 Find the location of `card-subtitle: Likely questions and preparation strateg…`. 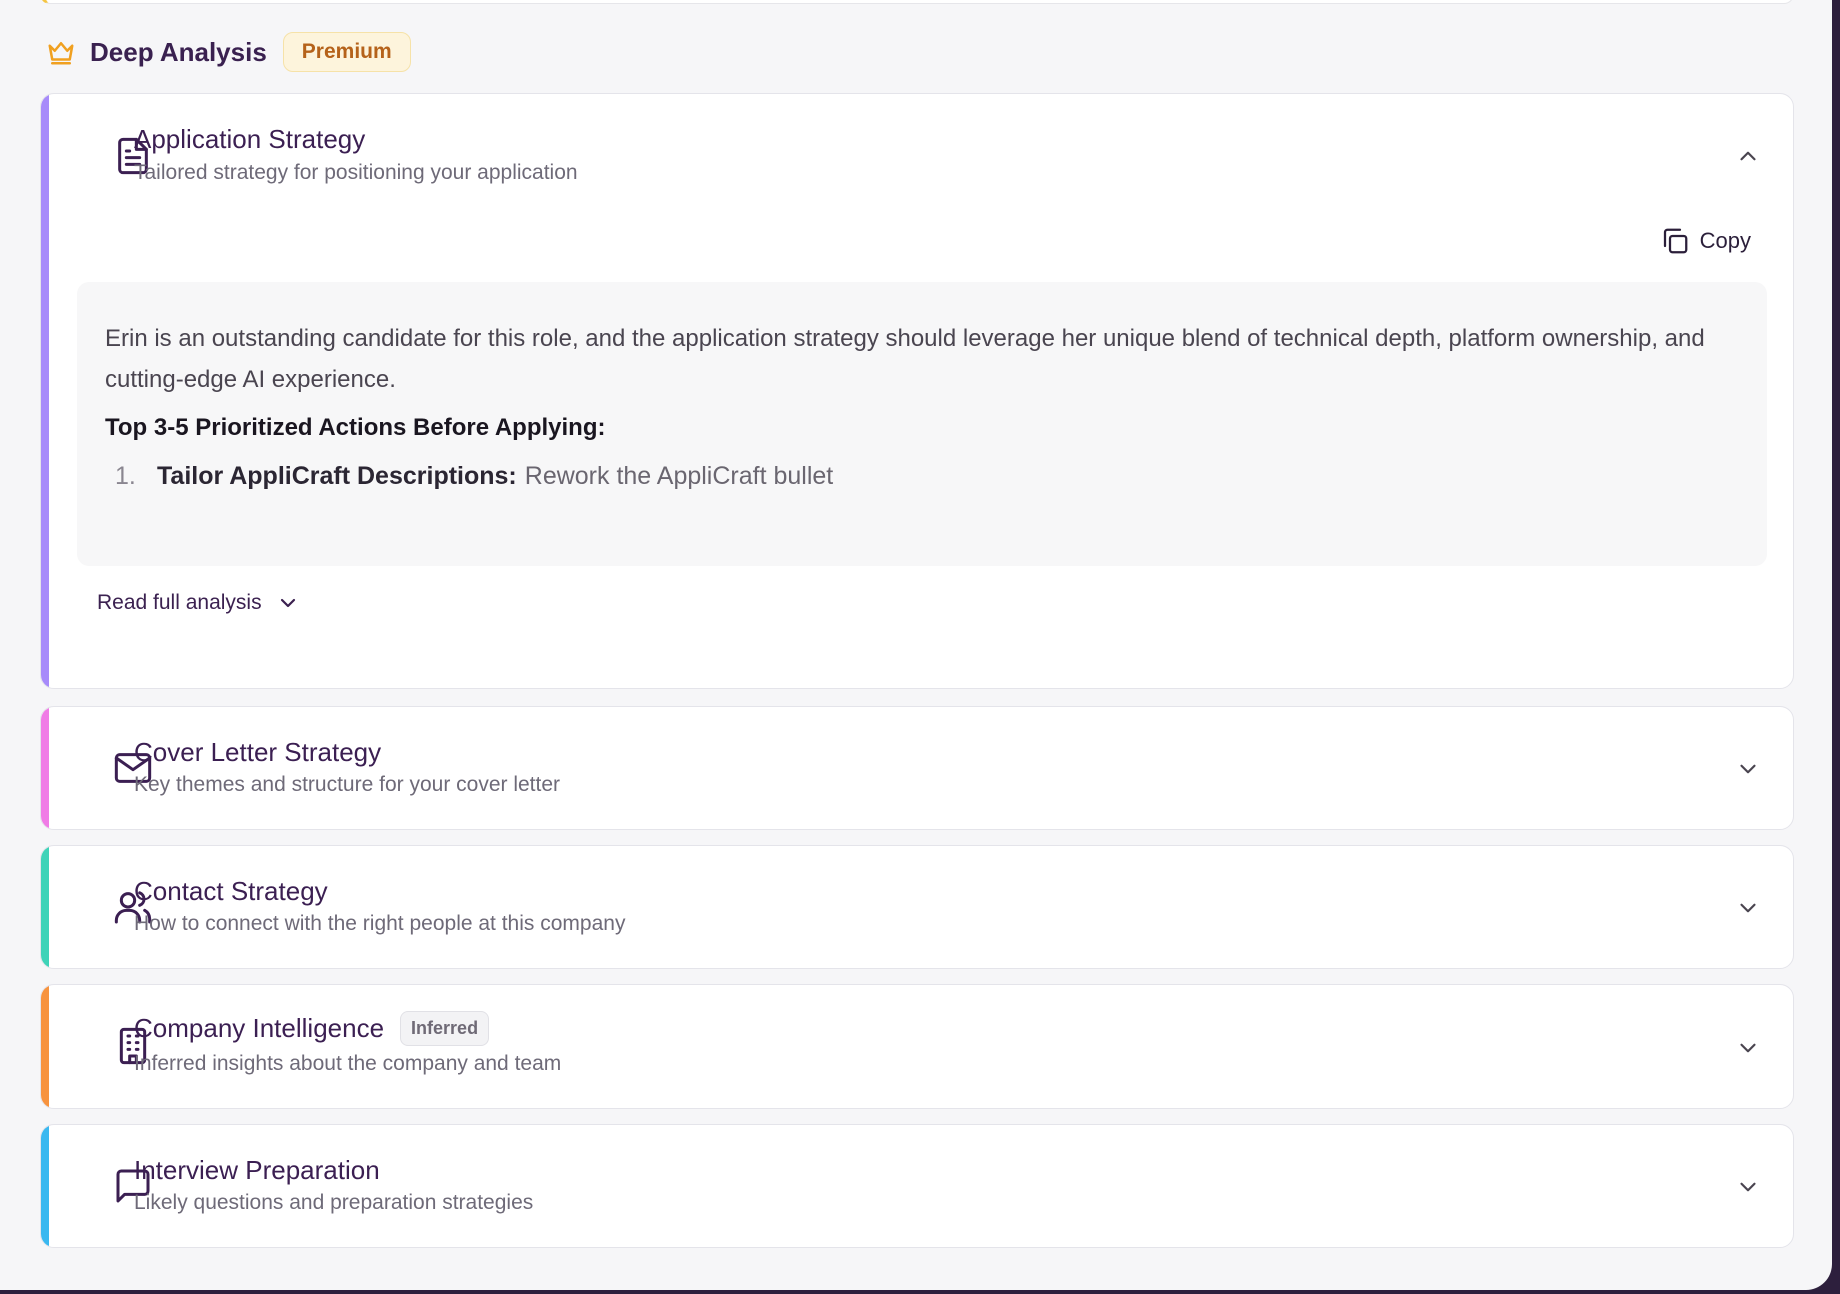

card-subtitle: Likely questions and preparation strateg… is located at coordinates (334, 1202).